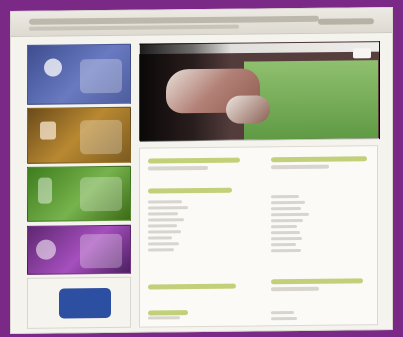 This screenshot has width=403, height=337. What do you see at coordinates (174, 20) in the screenshot?
I see `address-bar` at bounding box center [174, 20].